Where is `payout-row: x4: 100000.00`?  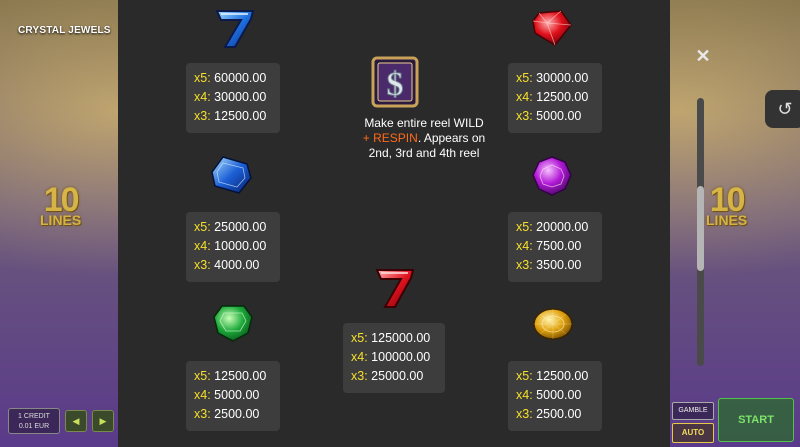 payout-row: x4: 100000.00 is located at coordinates (391, 357).